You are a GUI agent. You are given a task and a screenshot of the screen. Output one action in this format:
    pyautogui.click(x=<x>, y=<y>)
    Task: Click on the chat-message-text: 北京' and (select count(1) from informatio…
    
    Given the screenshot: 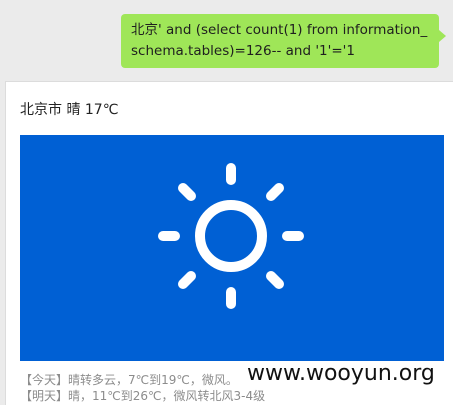 What is the action you would take?
    pyautogui.click(x=279, y=40)
    